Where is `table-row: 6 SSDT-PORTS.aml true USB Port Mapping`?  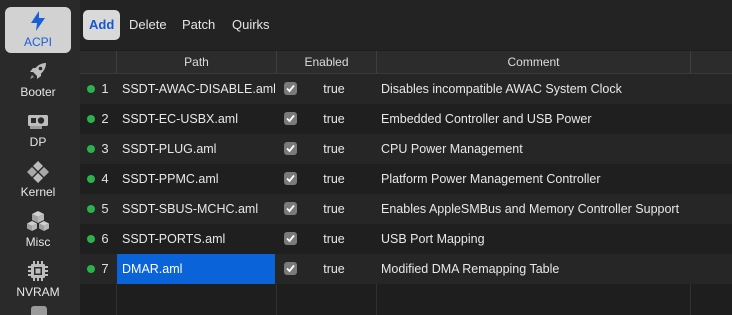
table-row: 6 SSDT-PORTS.aml true USB Port Mapping is located at coordinates (406, 239).